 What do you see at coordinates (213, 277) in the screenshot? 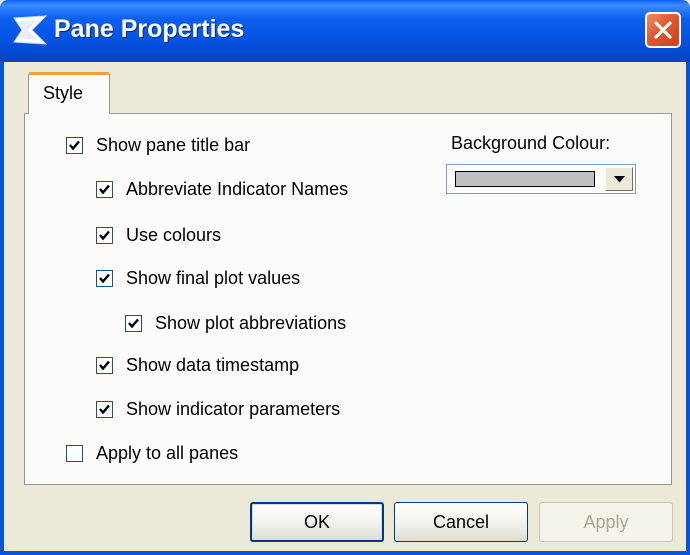
I see `show-final-plot-values-label: Show final plot values` at bounding box center [213, 277].